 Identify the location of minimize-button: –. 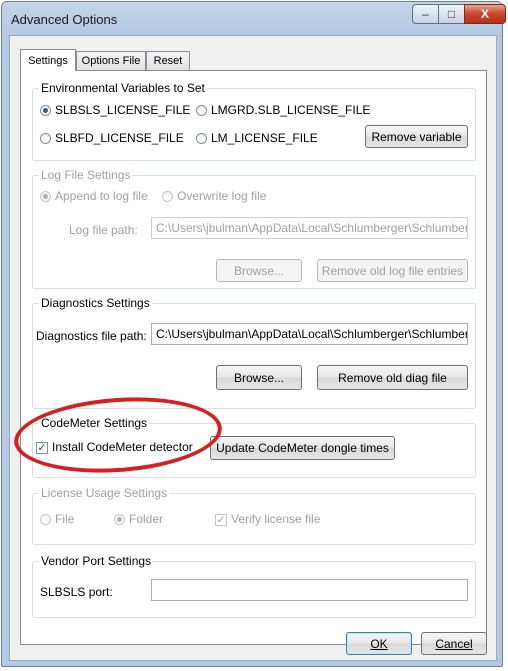
(425, 14).